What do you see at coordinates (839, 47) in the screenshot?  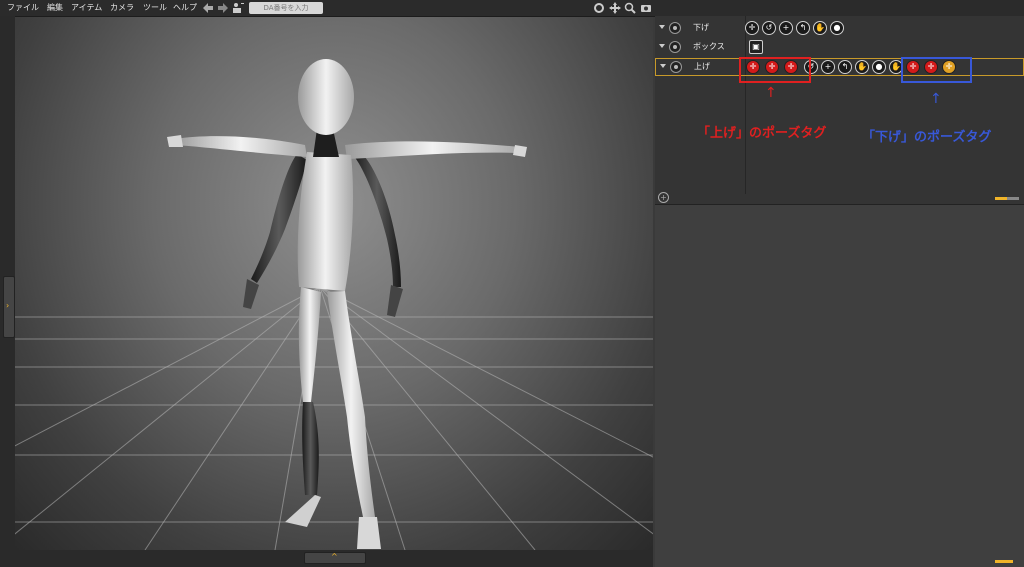 I see `layer-row-box: ボックス ▣` at bounding box center [839, 47].